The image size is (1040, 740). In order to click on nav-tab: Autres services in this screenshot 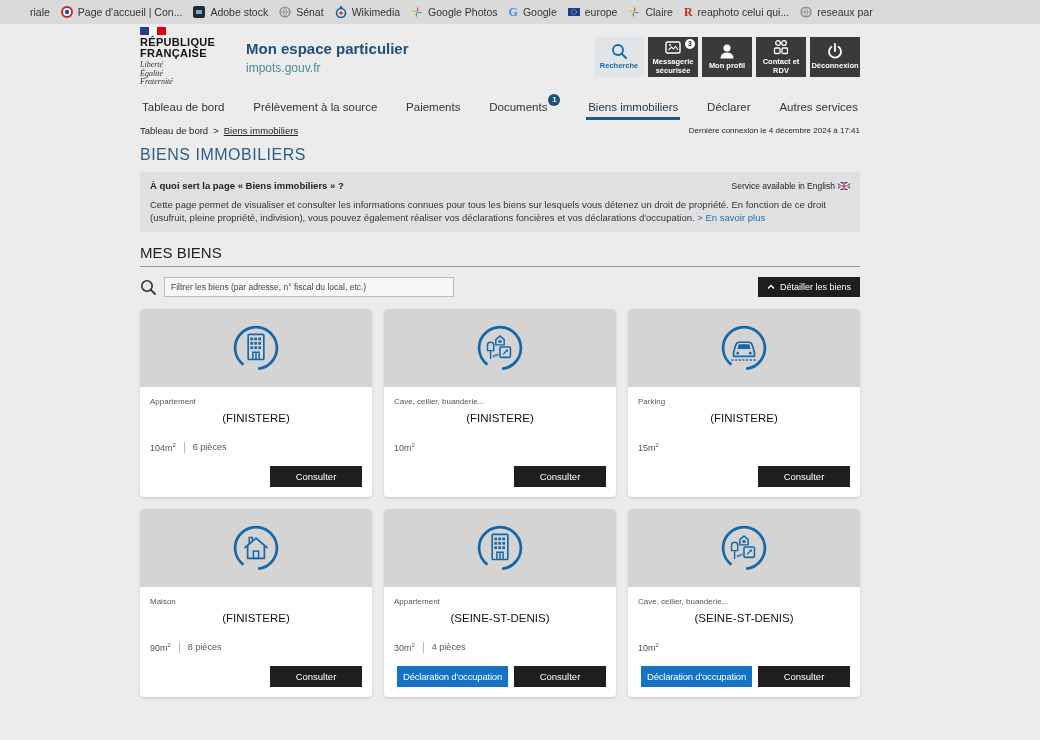, I will do `click(818, 106)`.